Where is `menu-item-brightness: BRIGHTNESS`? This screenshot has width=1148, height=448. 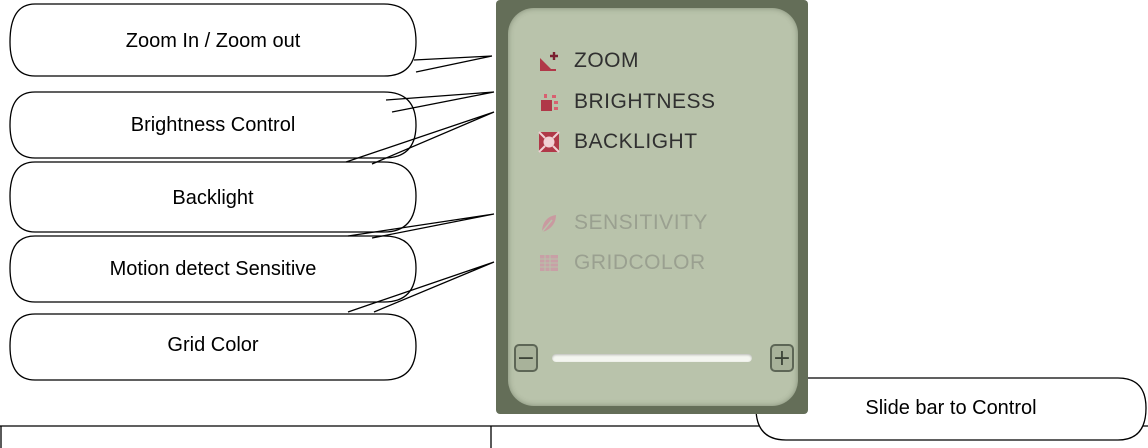 menu-item-brightness: BRIGHTNESS is located at coordinates (627, 102).